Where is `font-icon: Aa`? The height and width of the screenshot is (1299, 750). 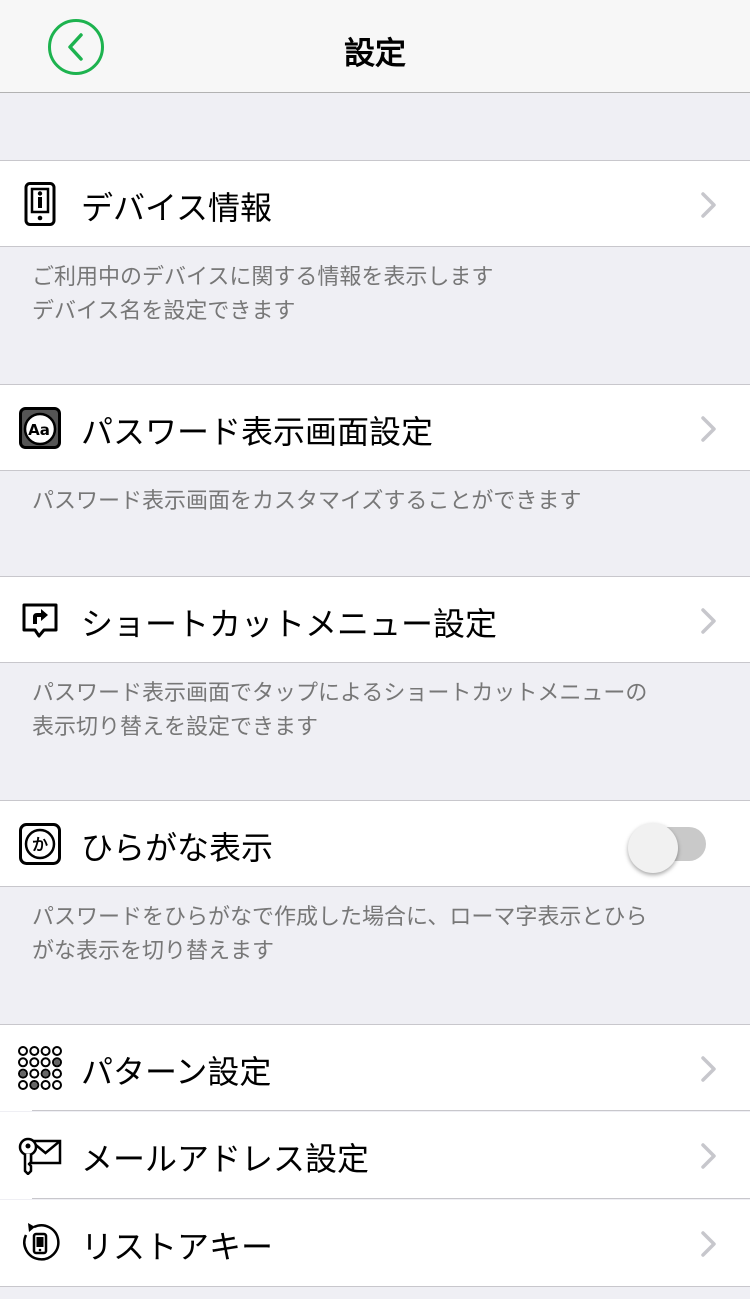
font-icon: Aa is located at coordinates (40, 428).